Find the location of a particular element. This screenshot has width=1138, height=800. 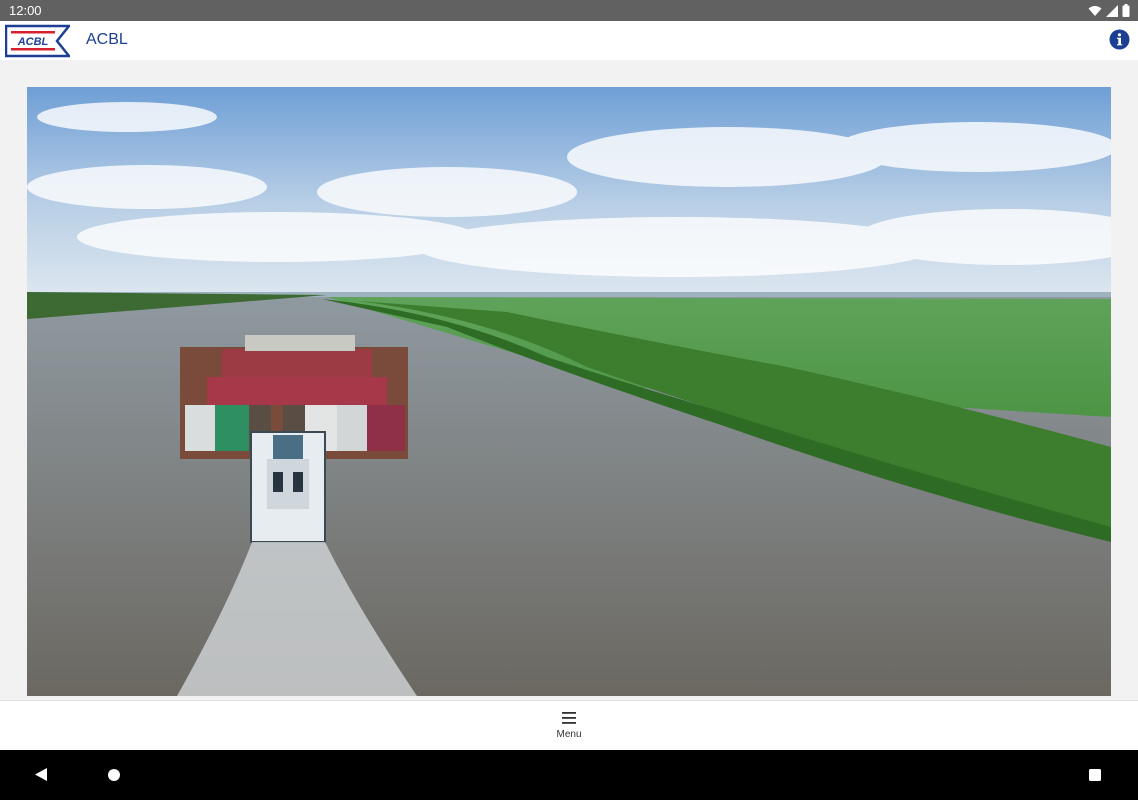

app-title: ACBL is located at coordinates (107, 39).